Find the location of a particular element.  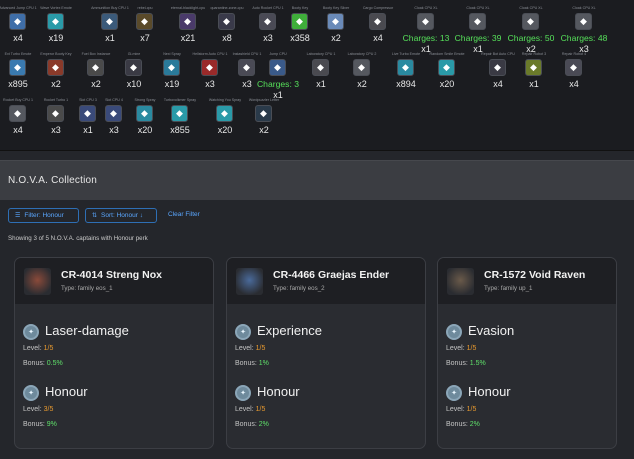

perk-level-value: 3/5 is located at coordinates (48, 409).